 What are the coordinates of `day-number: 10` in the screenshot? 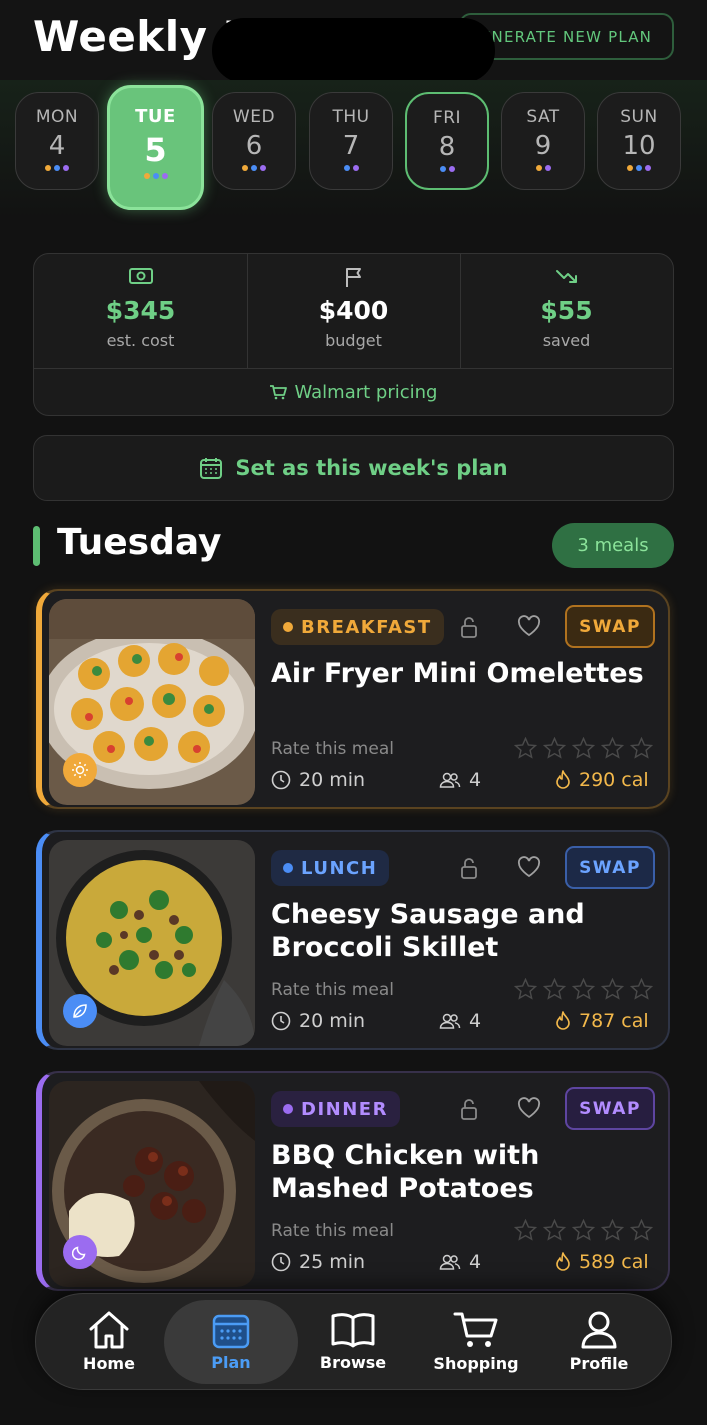 It's located at (639, 146).